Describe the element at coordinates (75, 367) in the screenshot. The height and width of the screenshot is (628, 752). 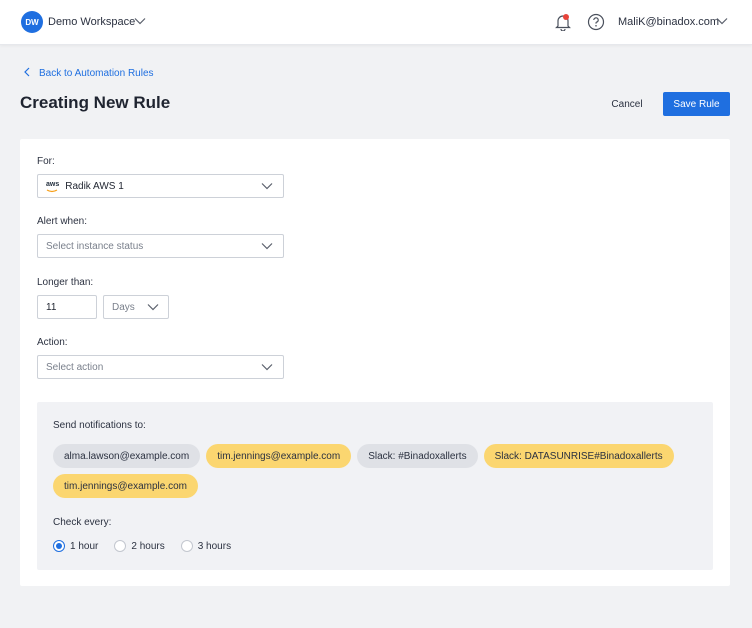
I see `action-placeholder: Select action` at that location.